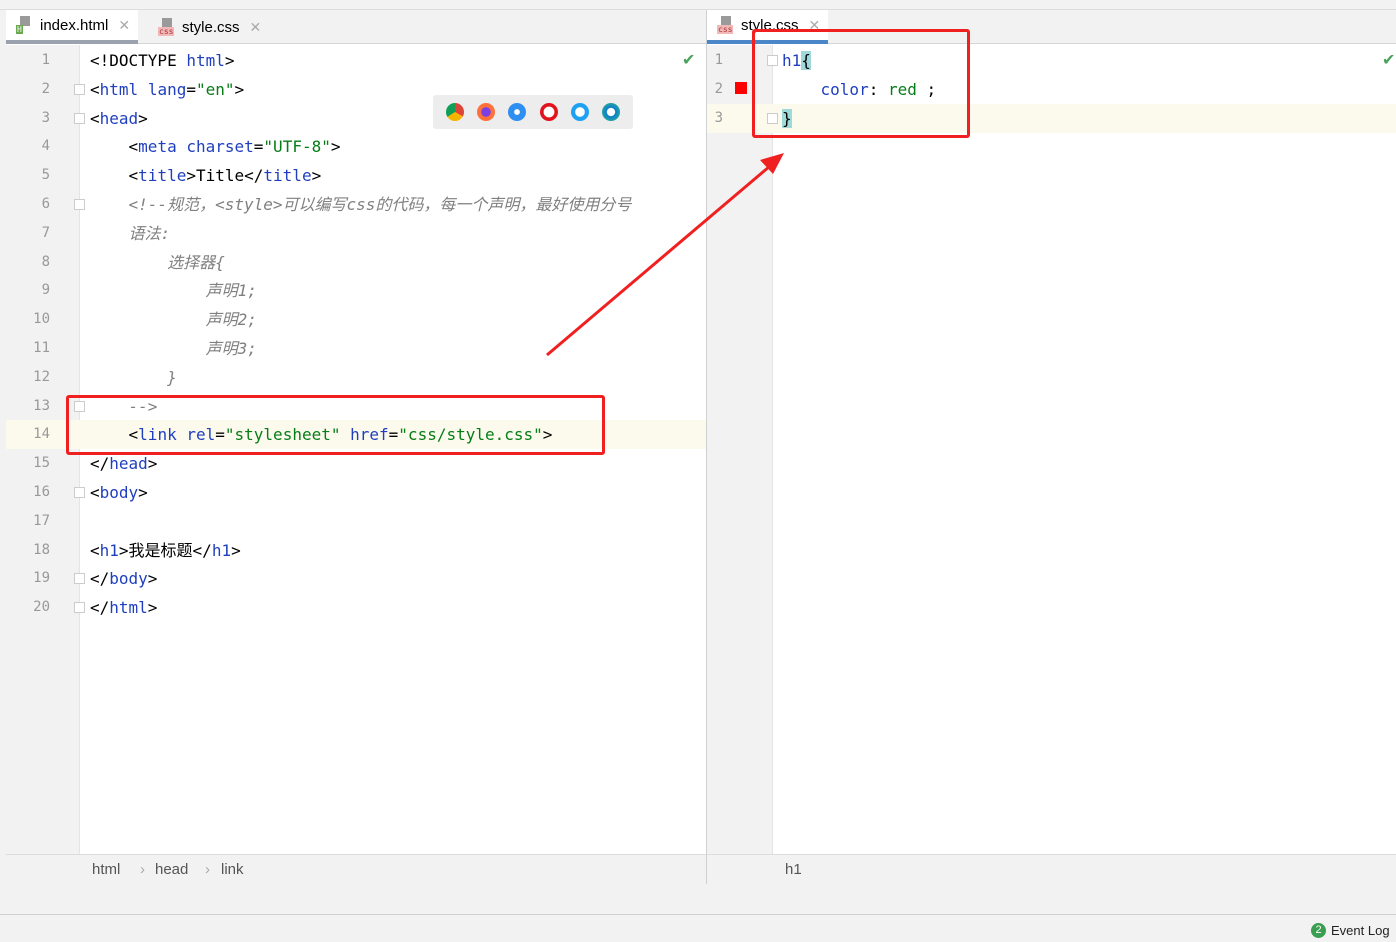  I want to click on annotation-arrow, so click(665, 255).